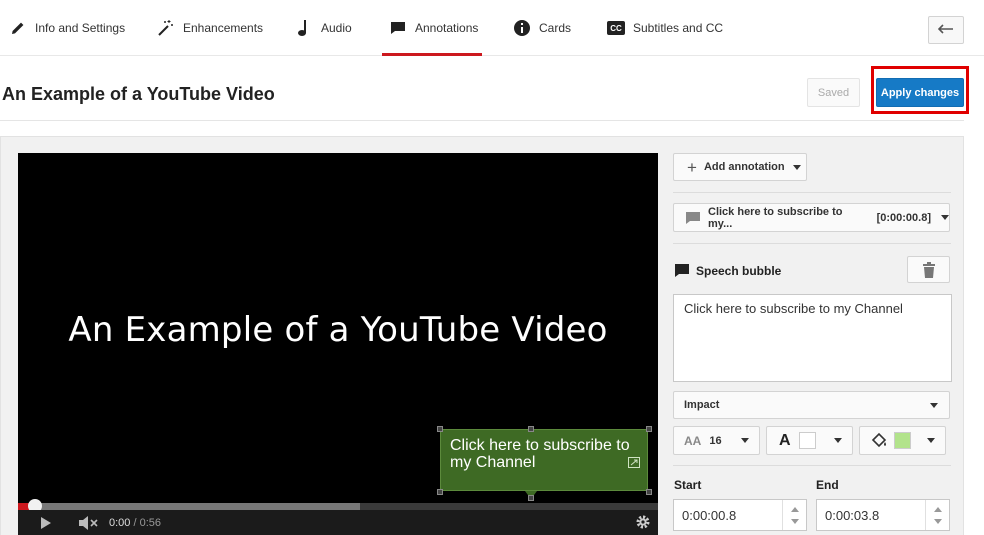  Describe the element at coordinates (785, 440) in the screenshot. I see `text-color-icon: A` at that location.